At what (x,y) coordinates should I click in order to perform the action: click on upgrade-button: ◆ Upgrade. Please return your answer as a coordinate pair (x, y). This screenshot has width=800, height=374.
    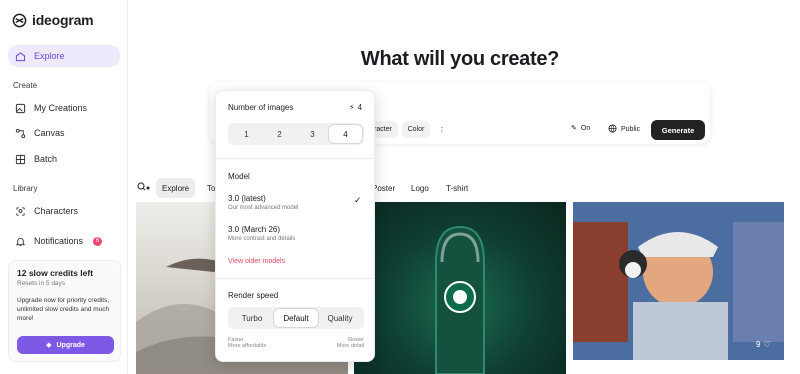
    Looking at the image, I should click on (65, 345).